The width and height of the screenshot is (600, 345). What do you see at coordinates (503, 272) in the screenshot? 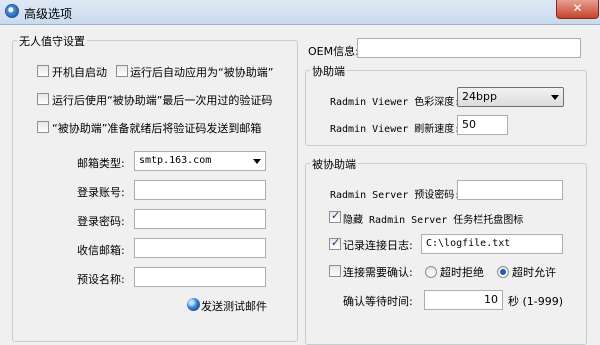
I see `timeout-allow-radio` at bounding box center [503, 272].